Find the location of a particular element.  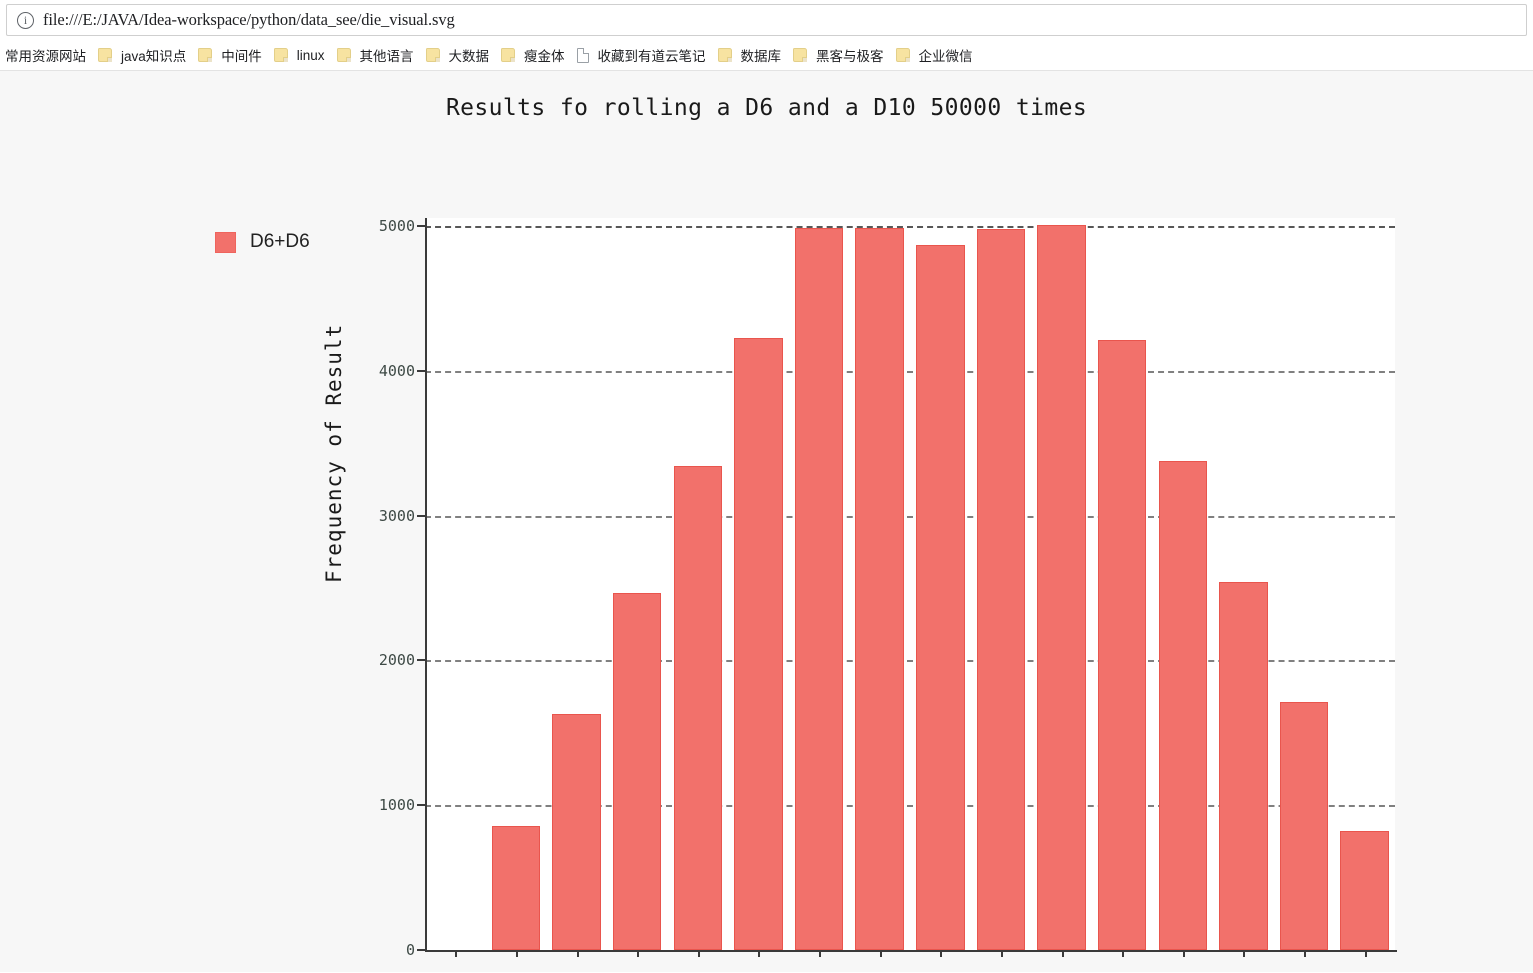

bookmark-item: 其他语言 is located at coordinates (375, 55).